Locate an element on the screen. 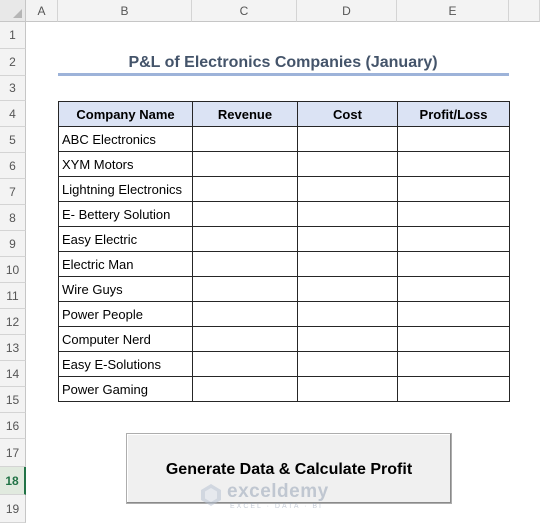  company-name-cell: Power People is located at coordinates (125, 314).